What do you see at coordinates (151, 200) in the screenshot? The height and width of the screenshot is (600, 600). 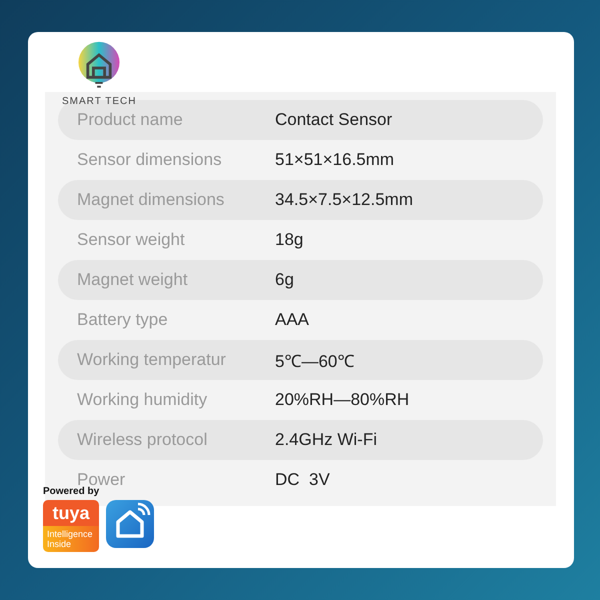 I see `spec-label: Magnet dimensions` at bounding box center [151, 200].